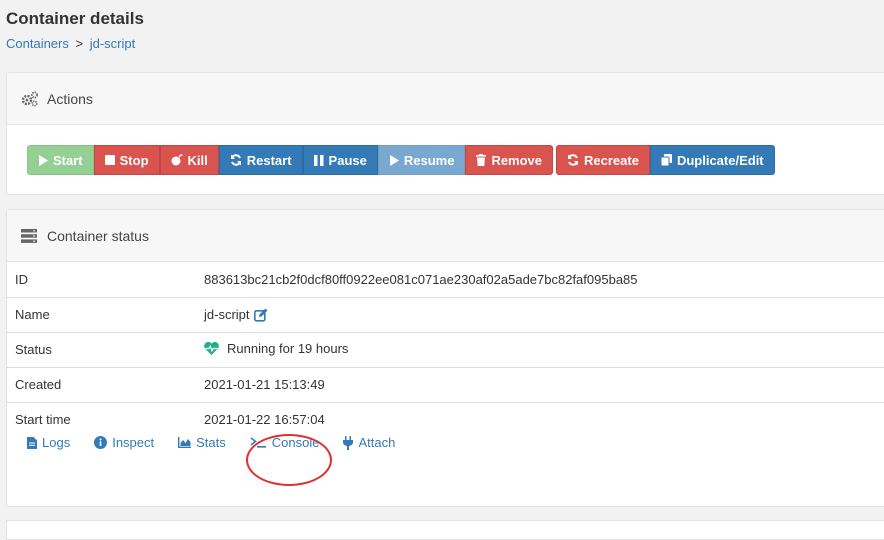 The height and width of the screenshot is (540, 884). What do you see at coordinates (720, 160) in the screenshot?
I see `duplicate-edit-label: Duplicate/Edit` at bounding box center [720, 160].